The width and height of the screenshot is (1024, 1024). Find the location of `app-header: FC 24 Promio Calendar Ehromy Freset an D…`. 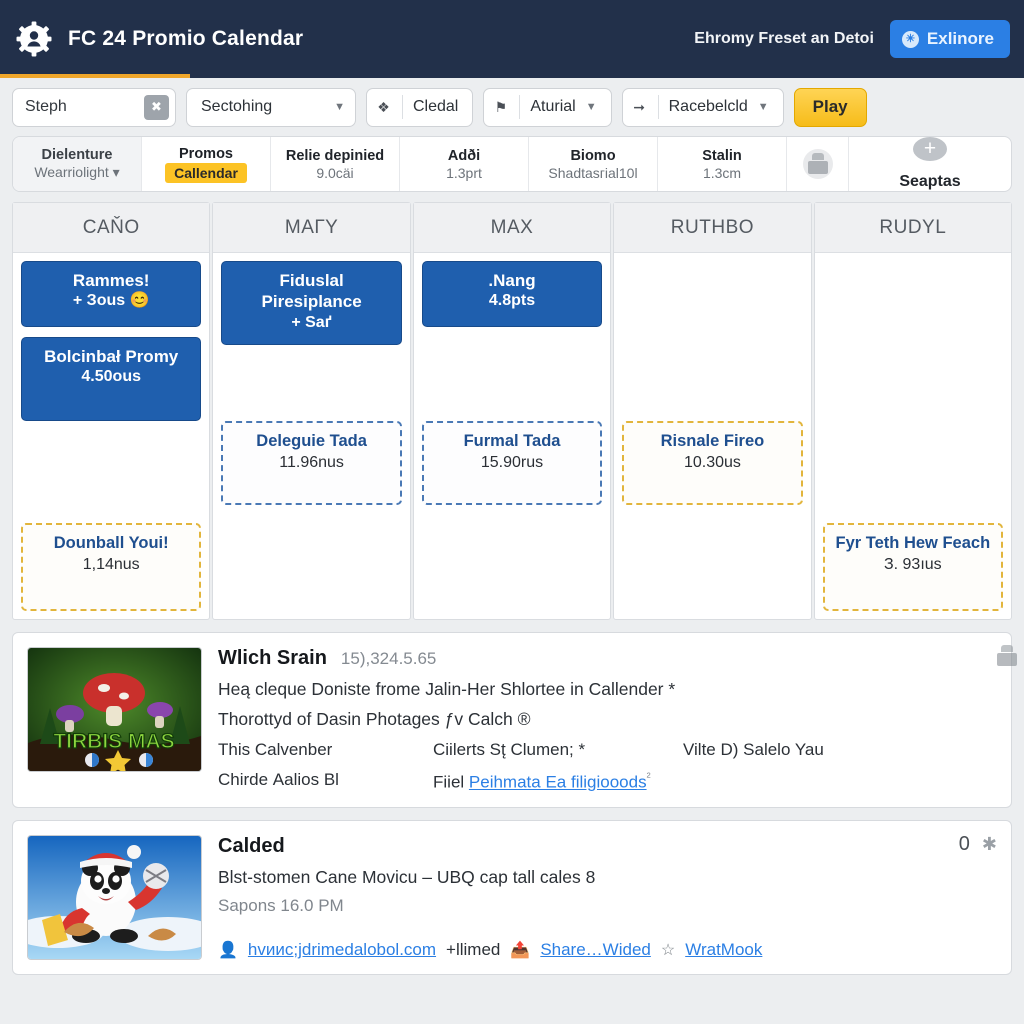

app-header: FC 24 Promio Calendar Ehromy Freset an D… is located at coordinates (512, 39).